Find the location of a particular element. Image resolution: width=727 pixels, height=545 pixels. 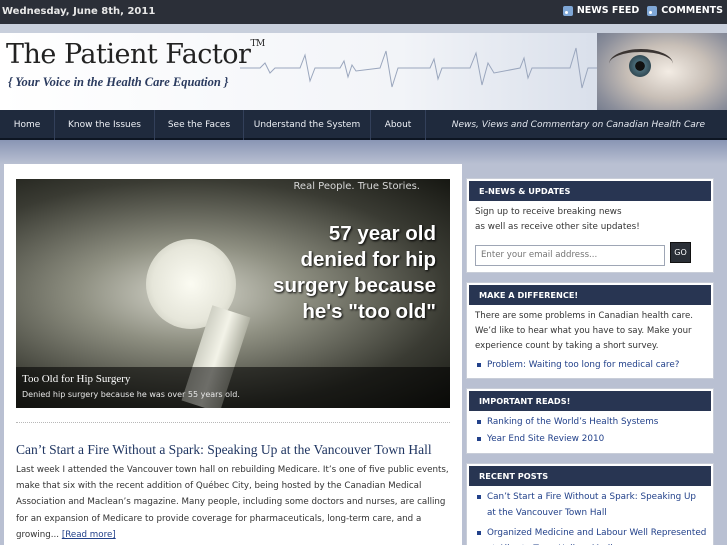

site-title: The Patient Factor is located at coordinates (128, 54).